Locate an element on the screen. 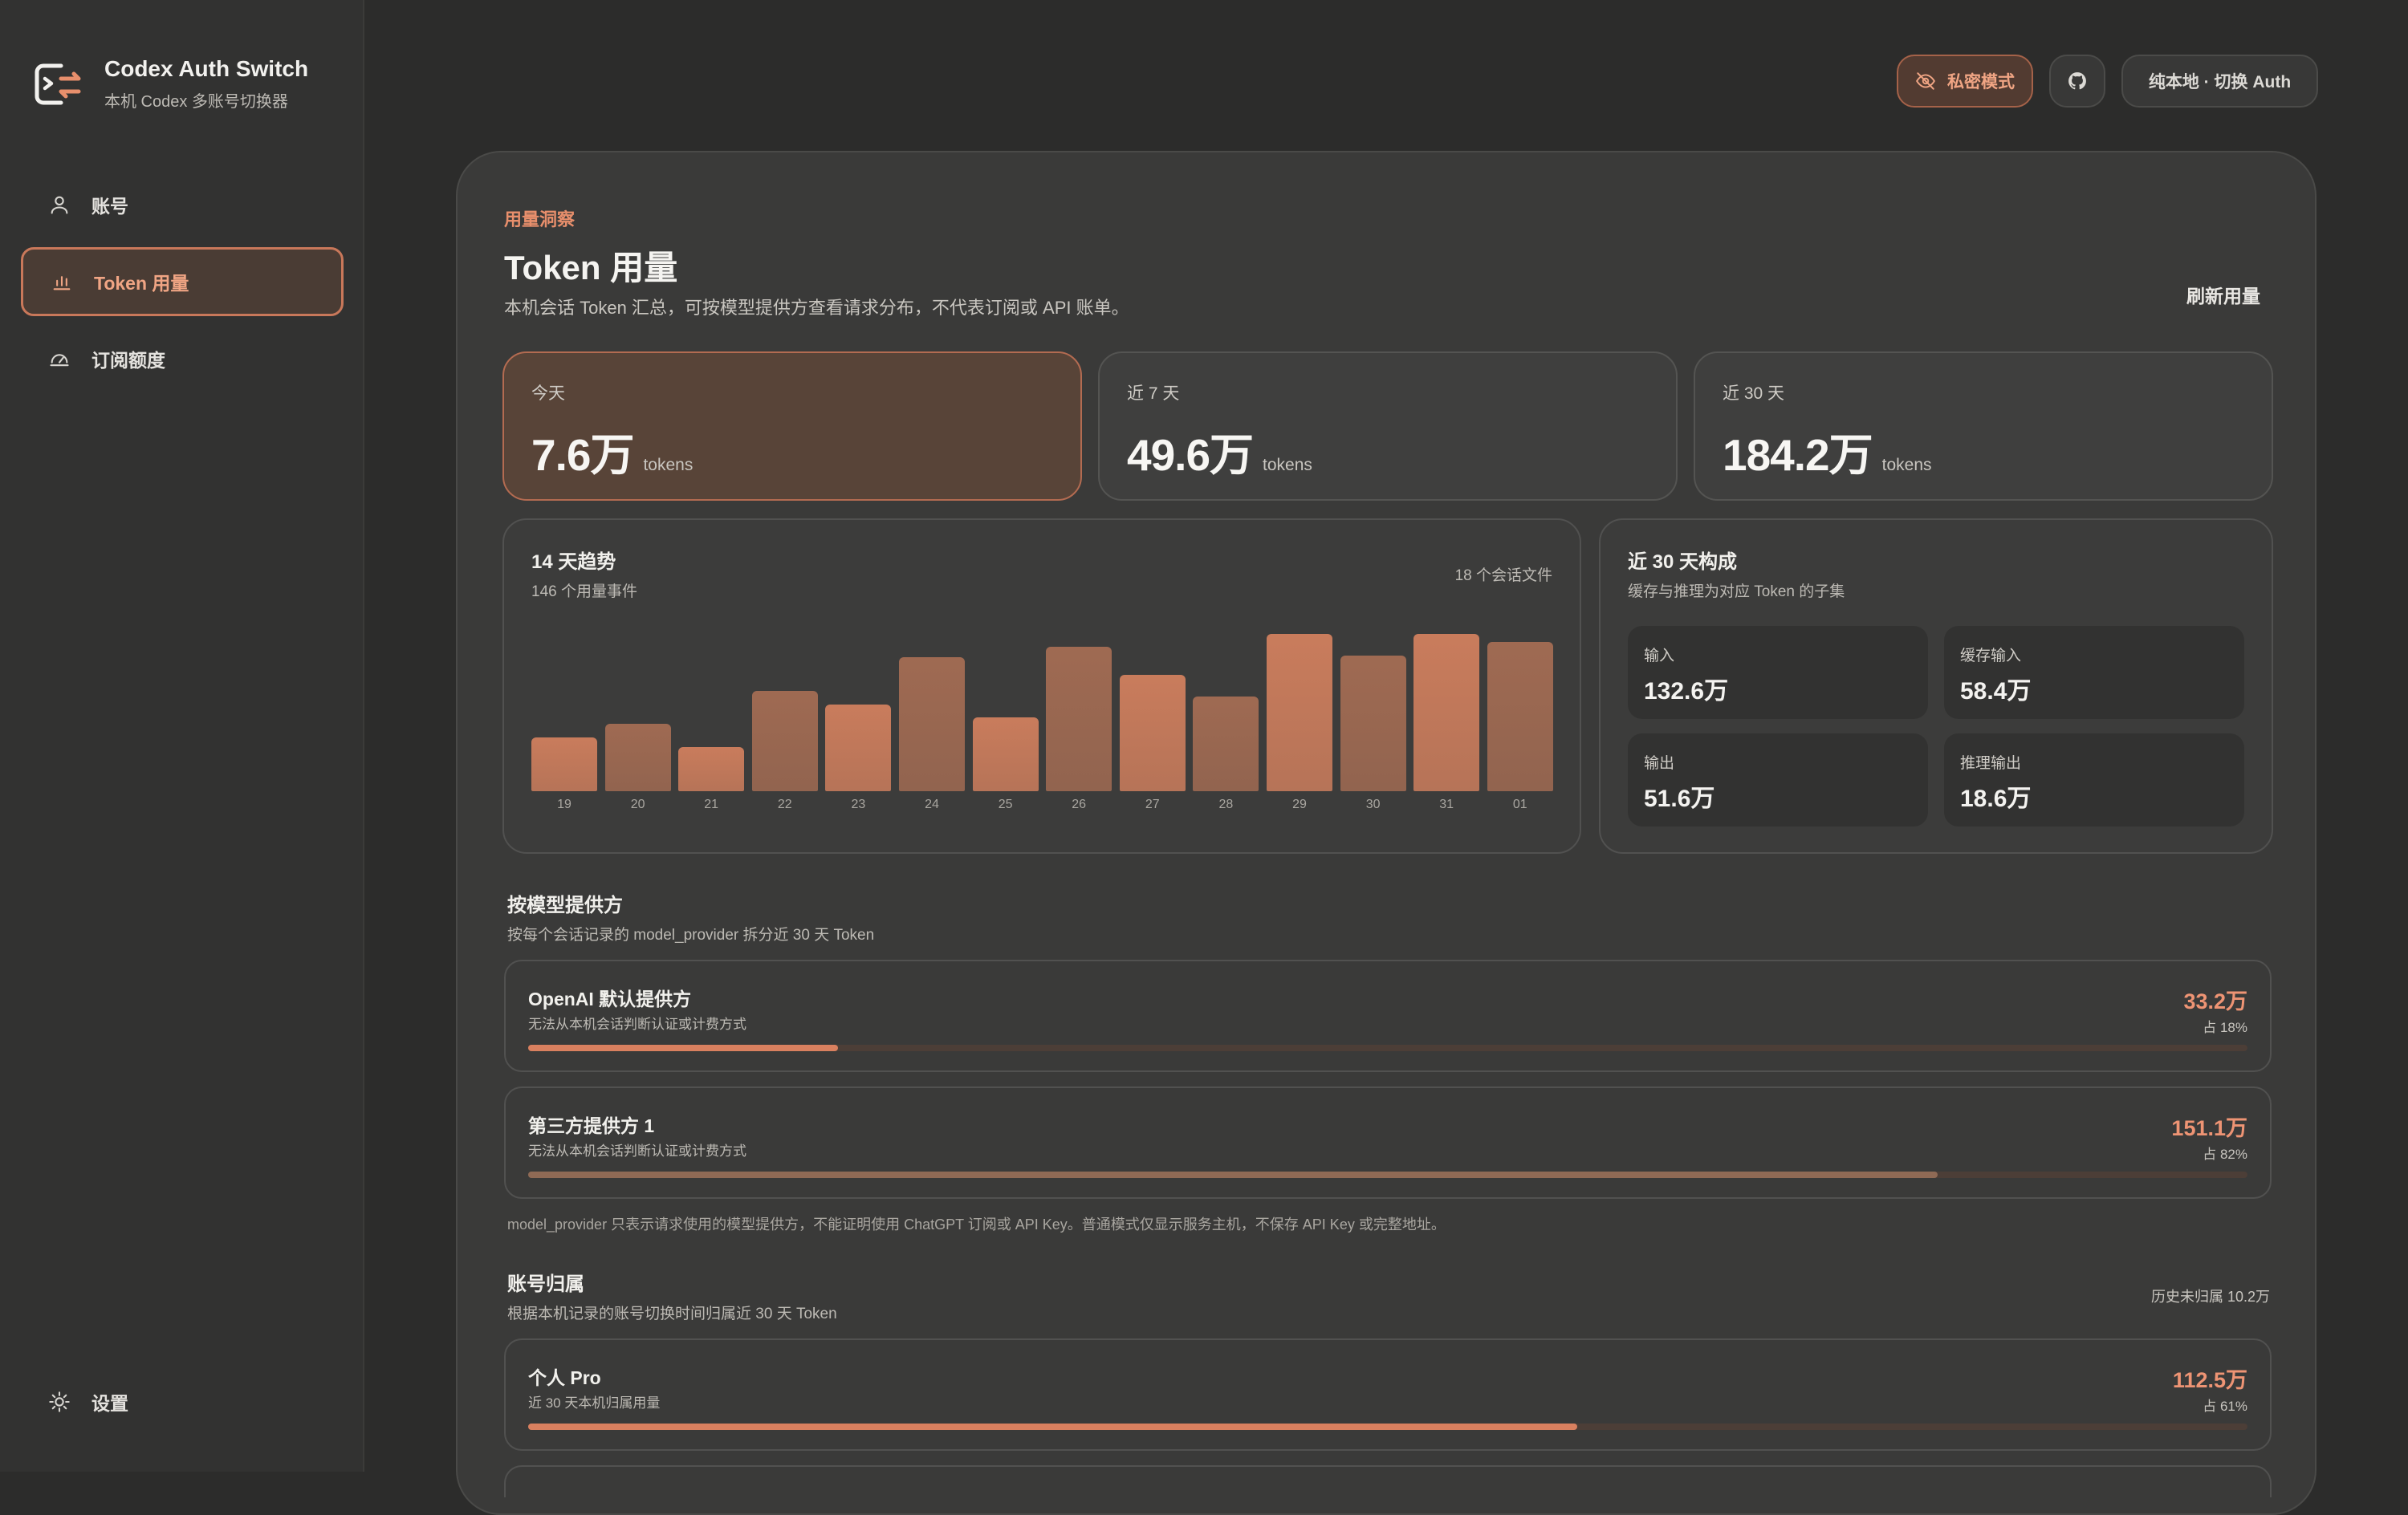  composition-reasoning-output: 推理输出 18.6万 is located at coordinates (2094, 780).